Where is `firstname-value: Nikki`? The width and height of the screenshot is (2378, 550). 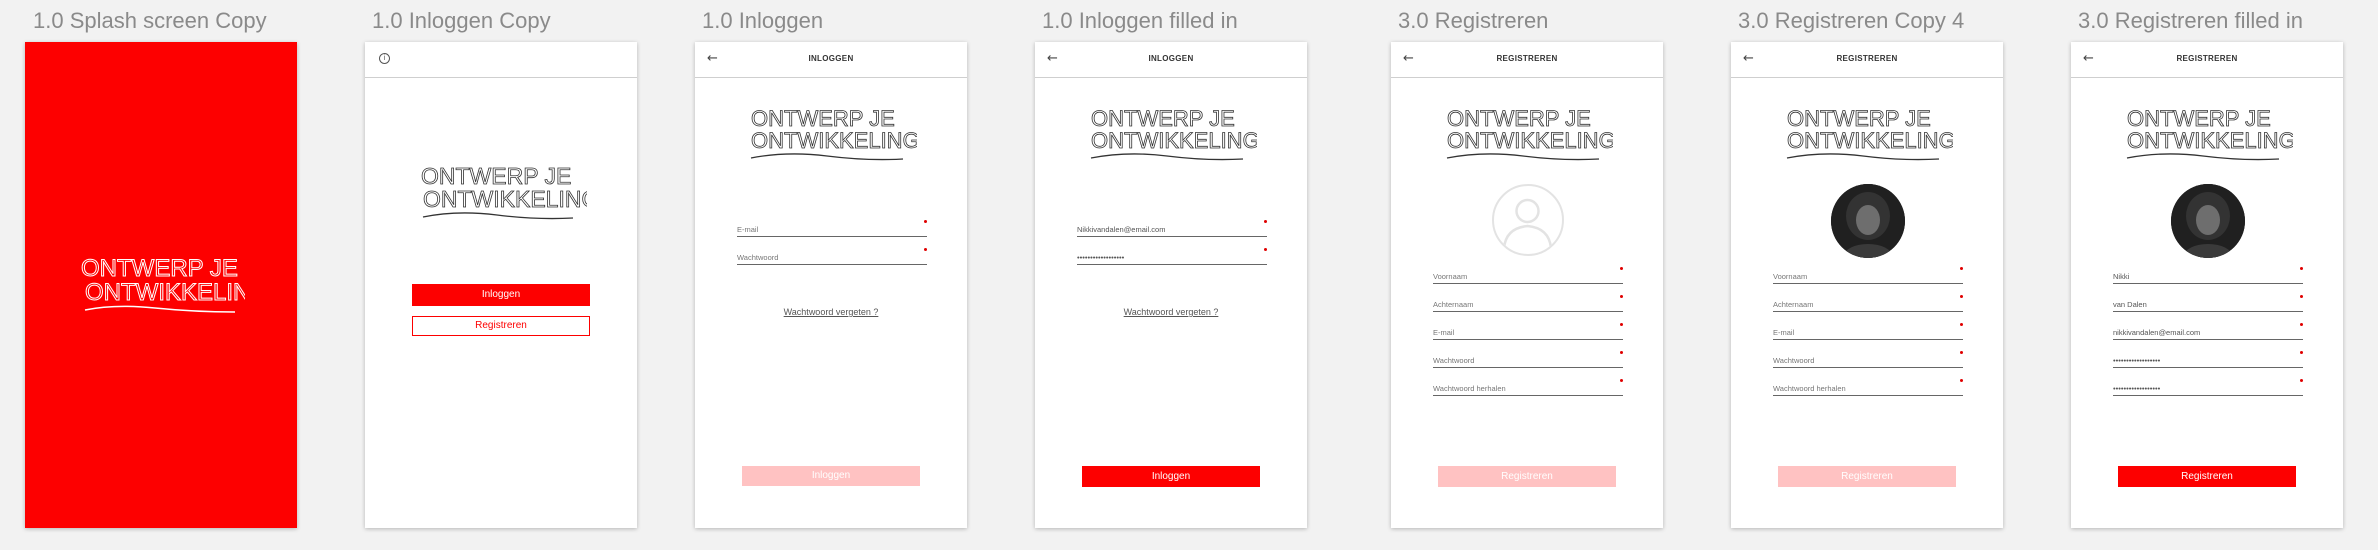
firstname-value: Nikki is located at coordinates (2121, 276).